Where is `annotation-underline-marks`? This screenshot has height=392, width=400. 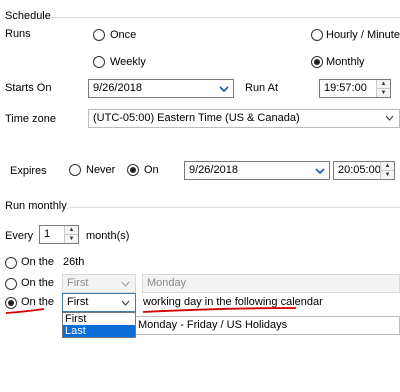 annotation-underline-marks is located at coordinates (151, 310).